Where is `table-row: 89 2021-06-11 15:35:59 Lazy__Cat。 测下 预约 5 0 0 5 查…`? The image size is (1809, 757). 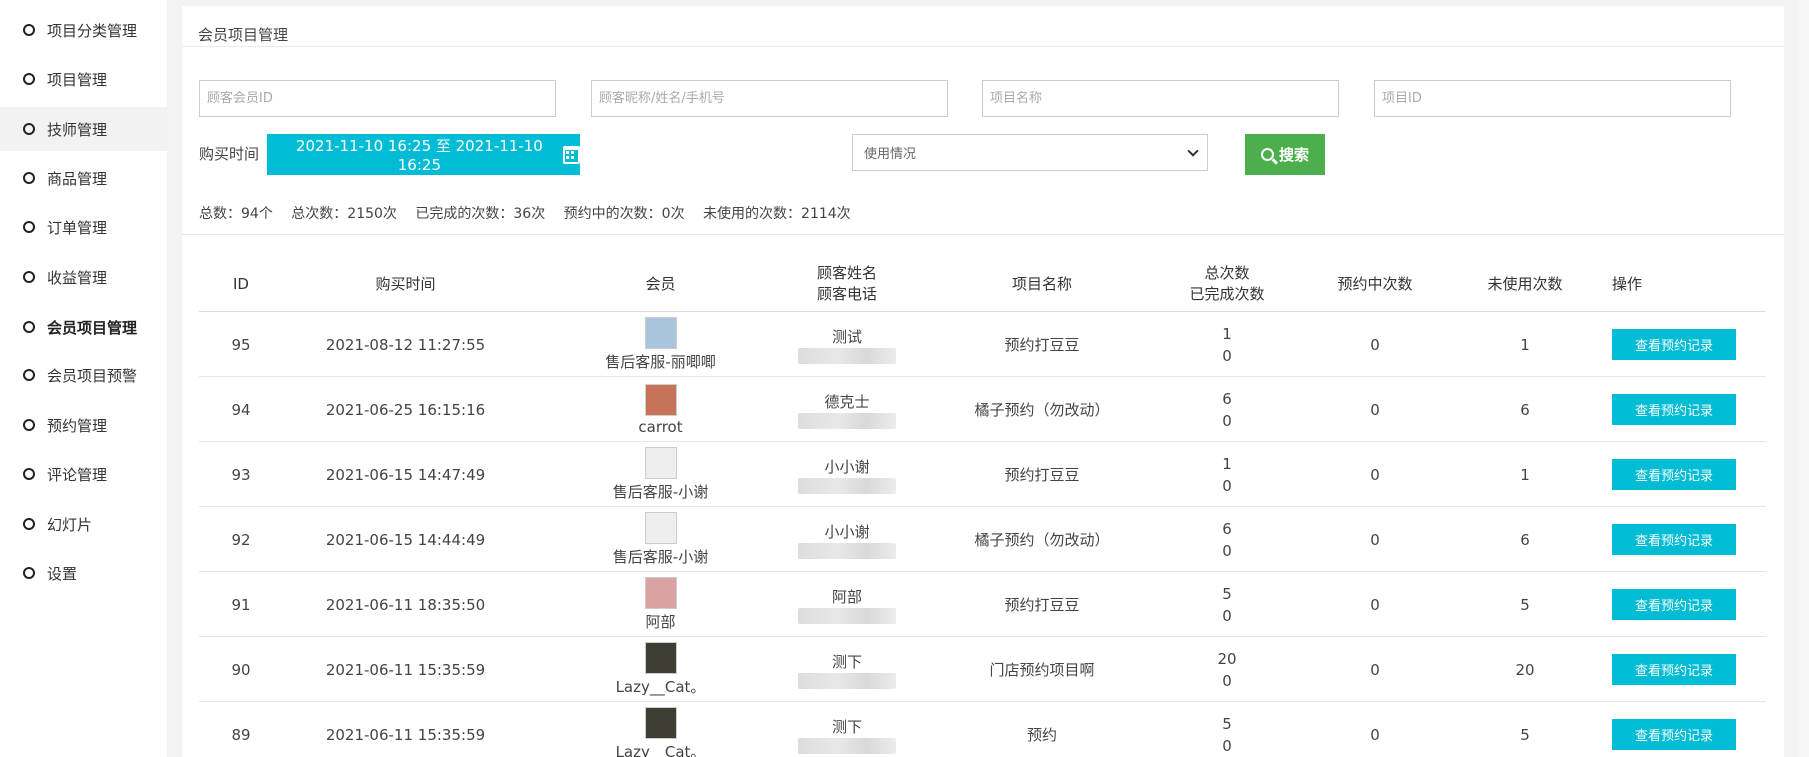 table-row: 89 2021-06-11 15:35:59 Lazy__Cat。 测下 预约 5 0 0 5 查… is located at coordinates (982, 729).